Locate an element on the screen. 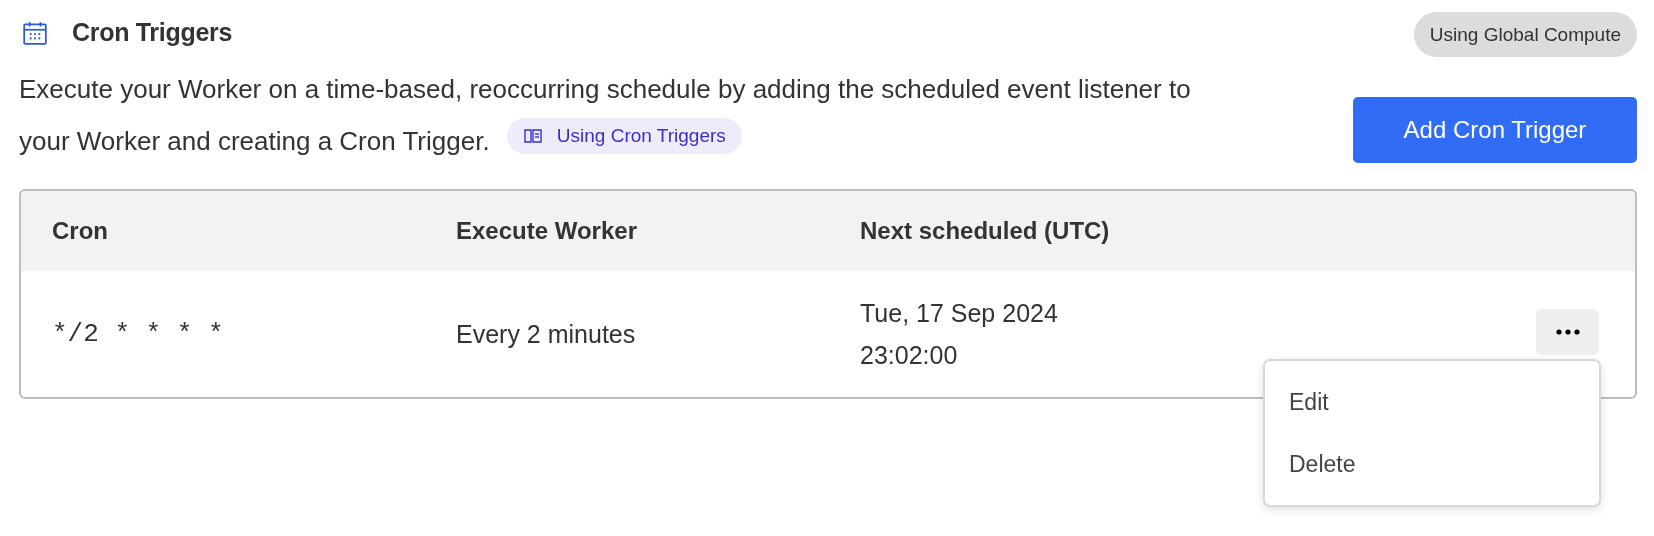  next-run-text: Tue, 17 Sep 2024 is located at coordinates (959, 313).